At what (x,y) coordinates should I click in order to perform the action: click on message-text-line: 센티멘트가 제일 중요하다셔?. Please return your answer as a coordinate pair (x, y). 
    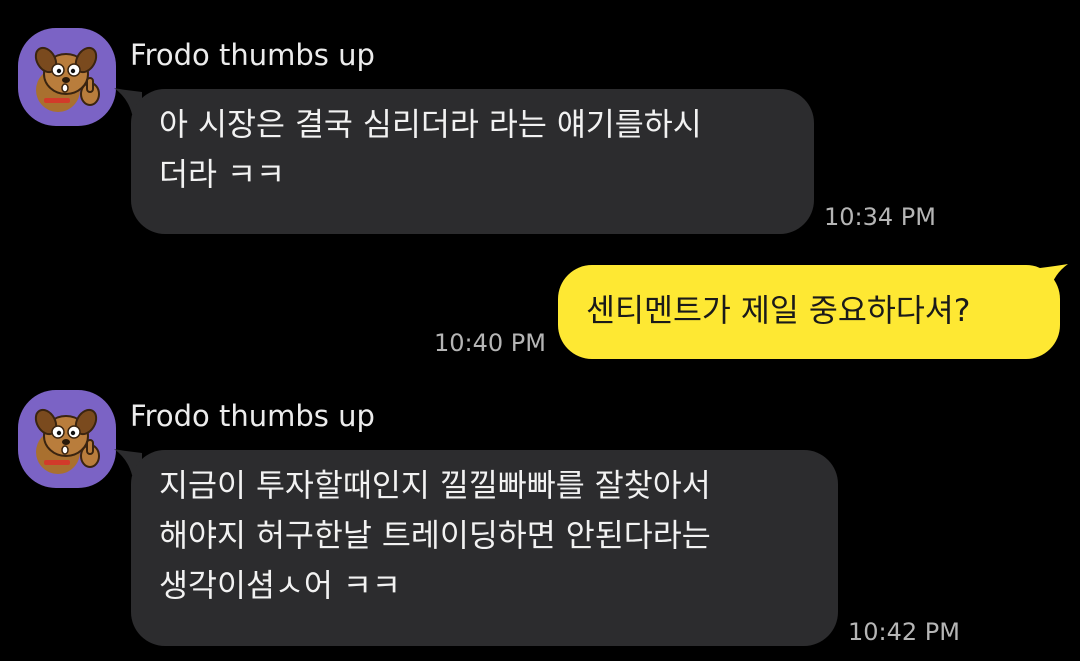
    Looking at the image, I should click on (778, 311).